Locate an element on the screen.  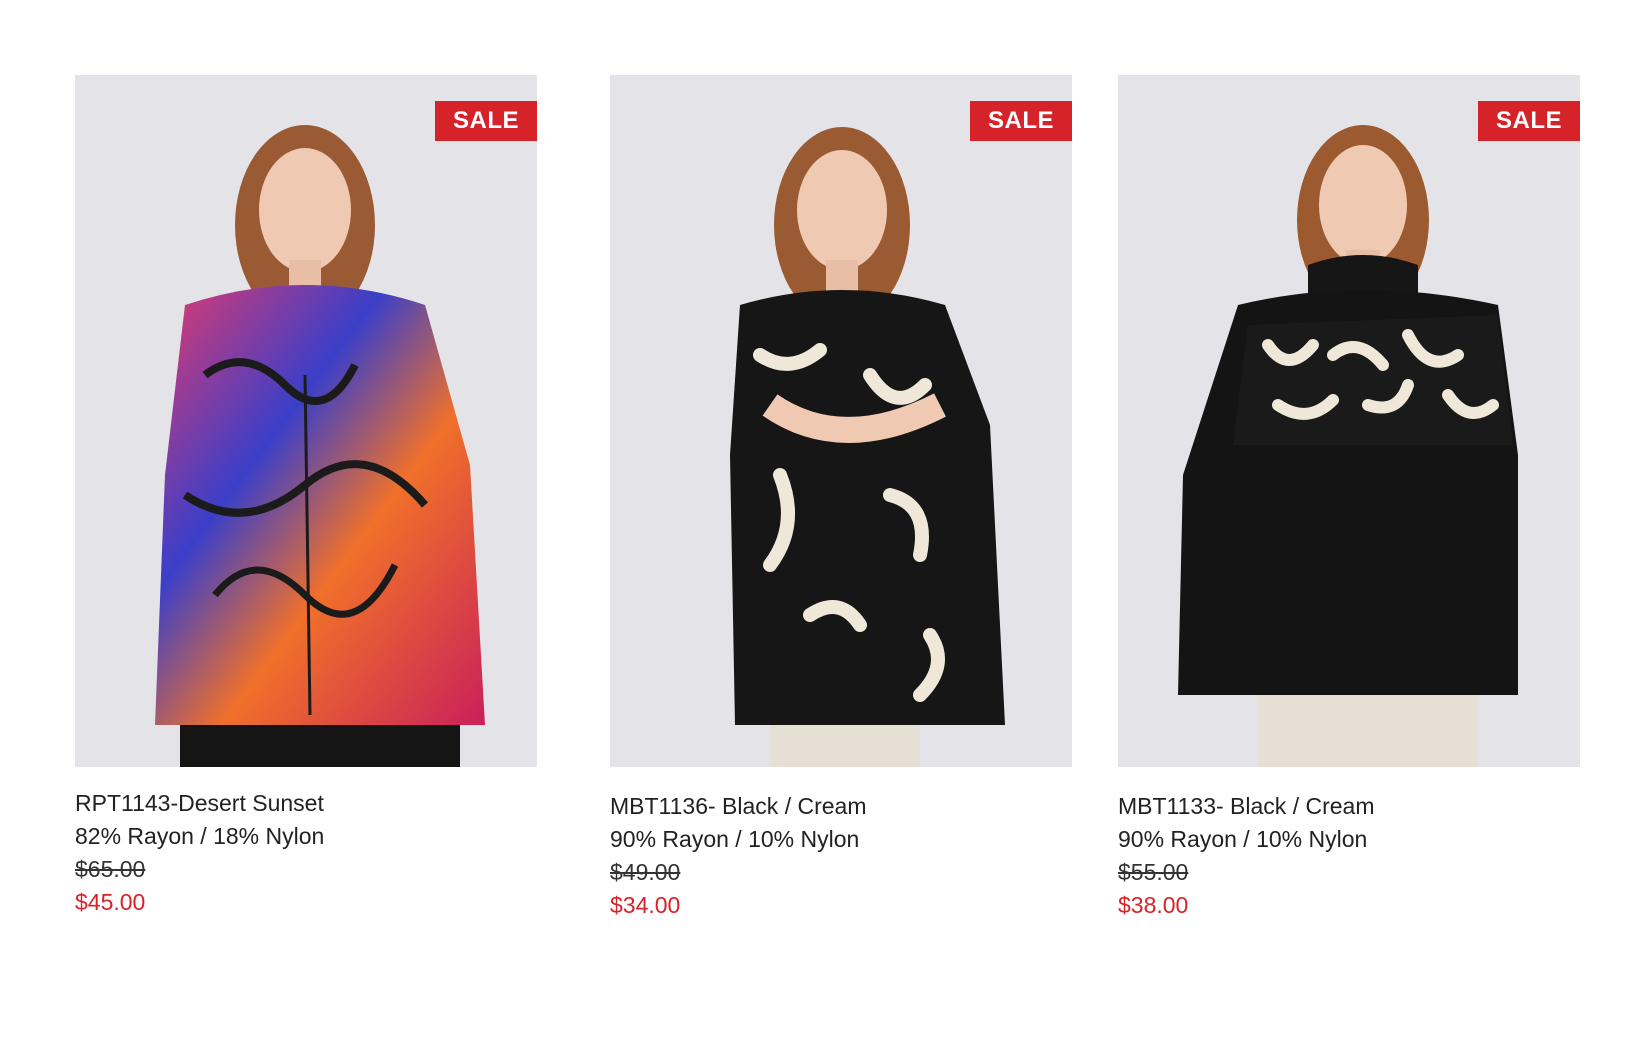
sale-price: $45.00 is located at coordinates (110, 902).